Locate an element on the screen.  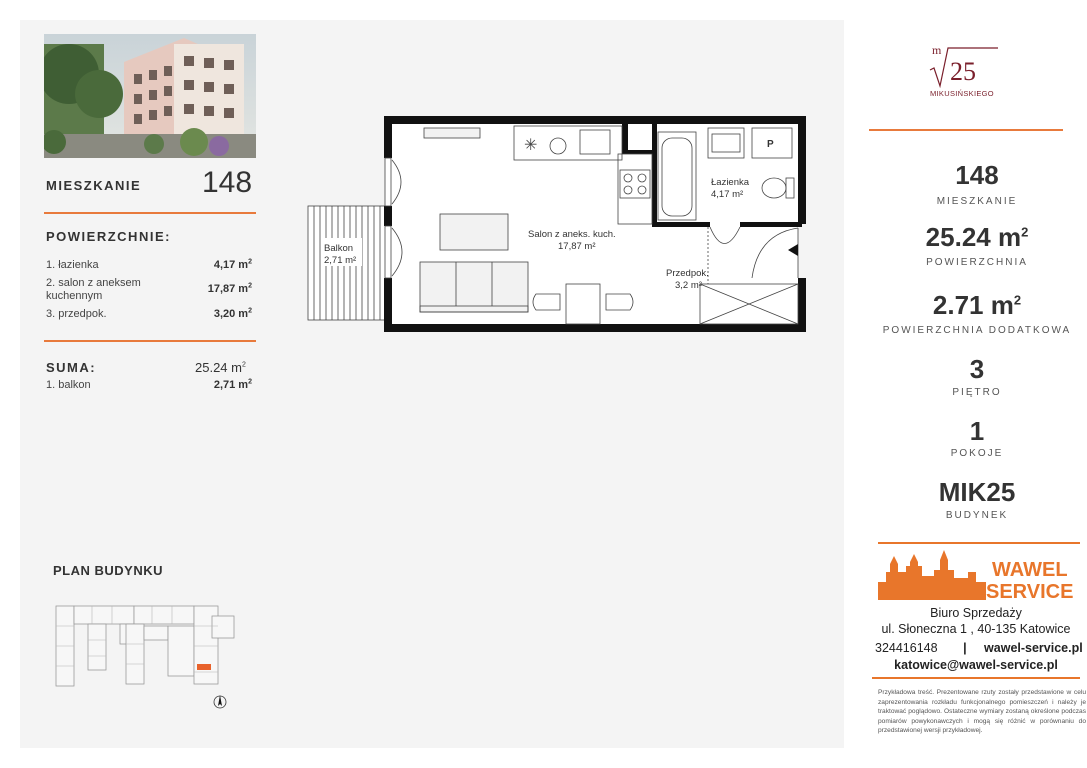
office-website: wawel-service.pl is located at coordinates (1033, 648).